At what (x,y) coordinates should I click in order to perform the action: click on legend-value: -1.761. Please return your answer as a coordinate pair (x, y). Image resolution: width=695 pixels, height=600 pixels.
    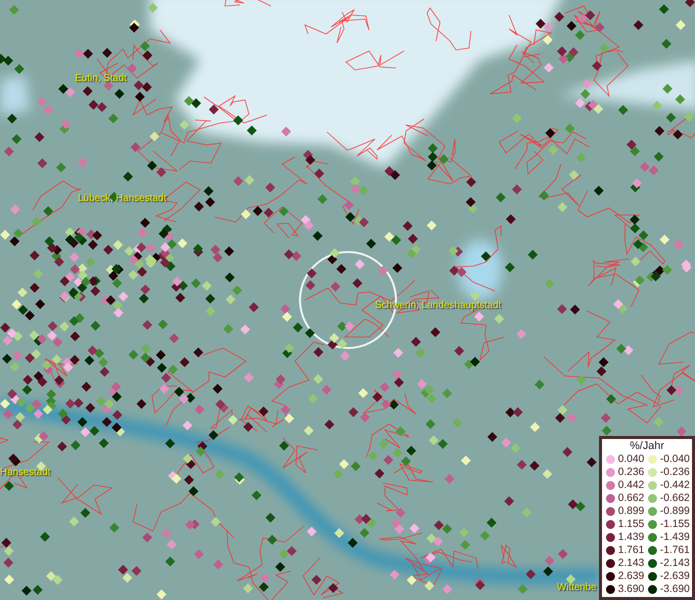
    Looking at the image, I should click on (675, 550).